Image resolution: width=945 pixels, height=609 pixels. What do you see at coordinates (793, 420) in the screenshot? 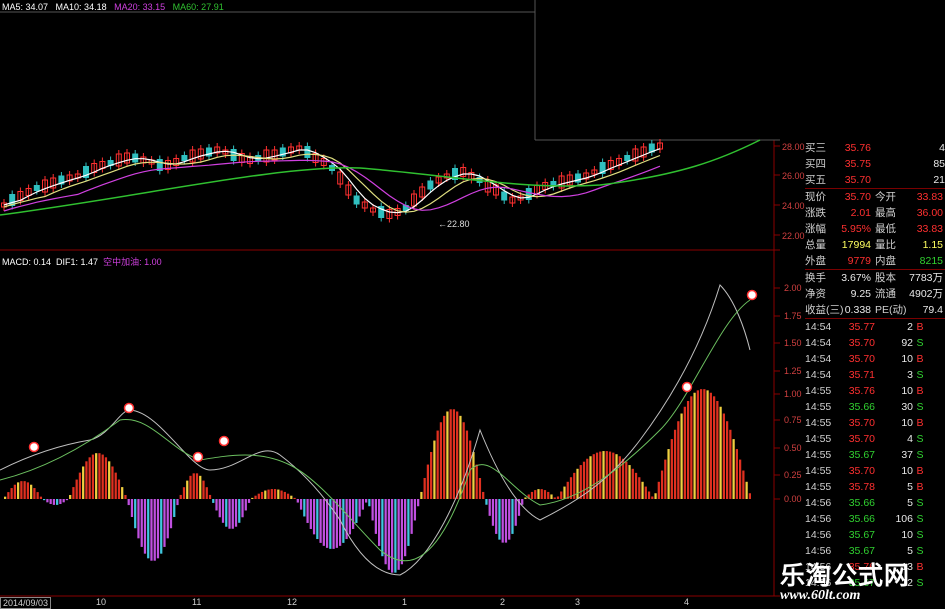
I see `macd-axis-label: 0.75` at bounding box center [793, 420].